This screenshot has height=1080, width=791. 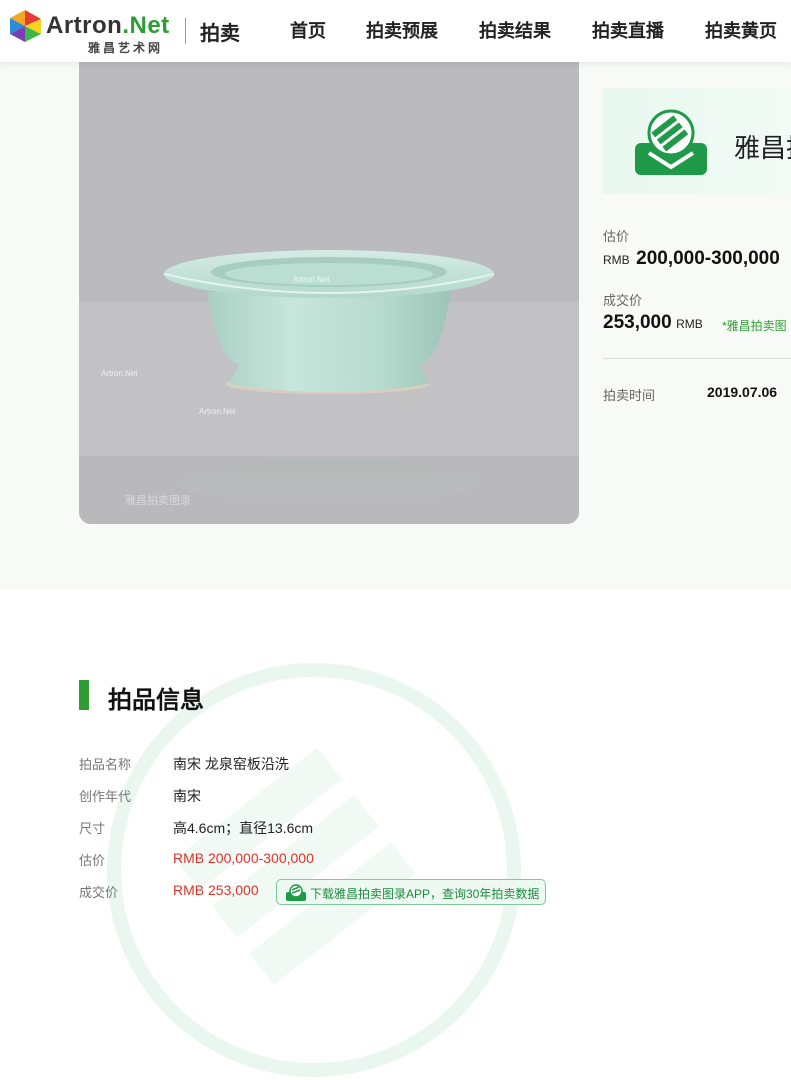 What do you see at coordinates (308, 30) in the screenshot?
I see `nav-home: 首页` at bounding box center [308, 30].